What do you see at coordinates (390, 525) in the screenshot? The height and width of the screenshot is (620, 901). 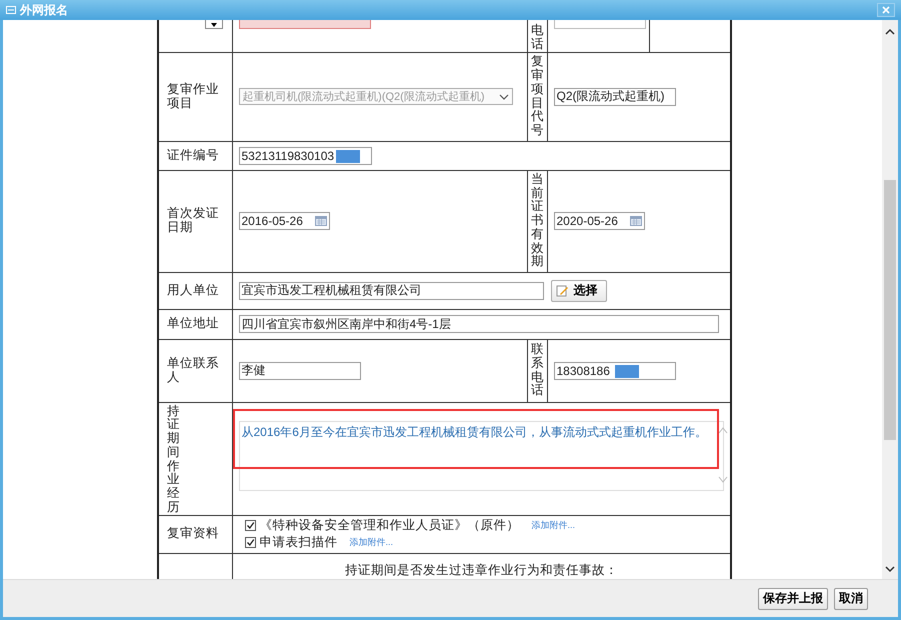 I see `checkbox-label: 《特种设备安全管理和作业人员证》（原件）` at bounding box center [390, 525].